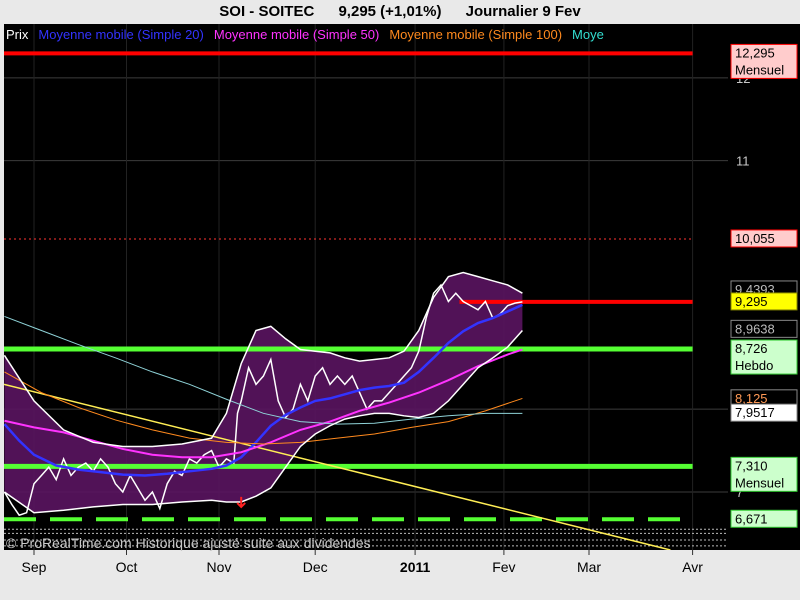 Image resolution: width=800 pixels, height=600 pixels. I want to click on legend-item-1: Moyenne mobile (Simple 20), so click(120, 34).